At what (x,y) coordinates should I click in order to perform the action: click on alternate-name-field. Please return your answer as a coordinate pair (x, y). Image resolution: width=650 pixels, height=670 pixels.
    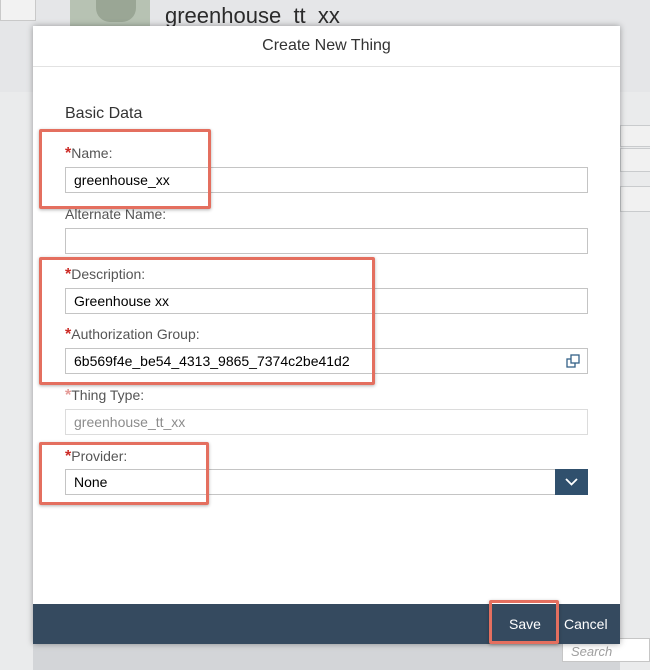
    Looking at the image, I should click on (326, 241).